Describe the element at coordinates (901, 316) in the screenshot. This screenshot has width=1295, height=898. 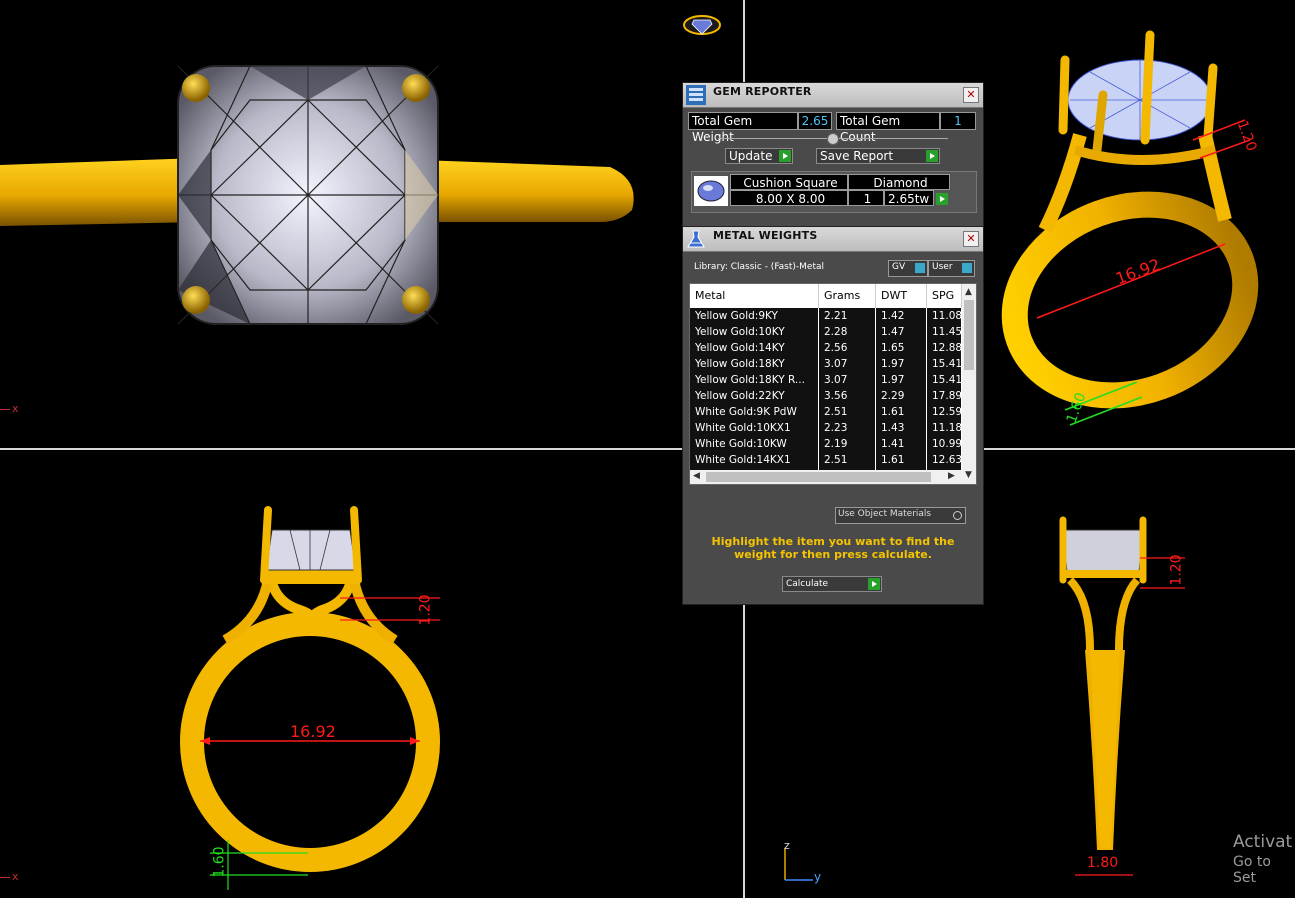
I see `cell-dwt: 1.42` at that location.